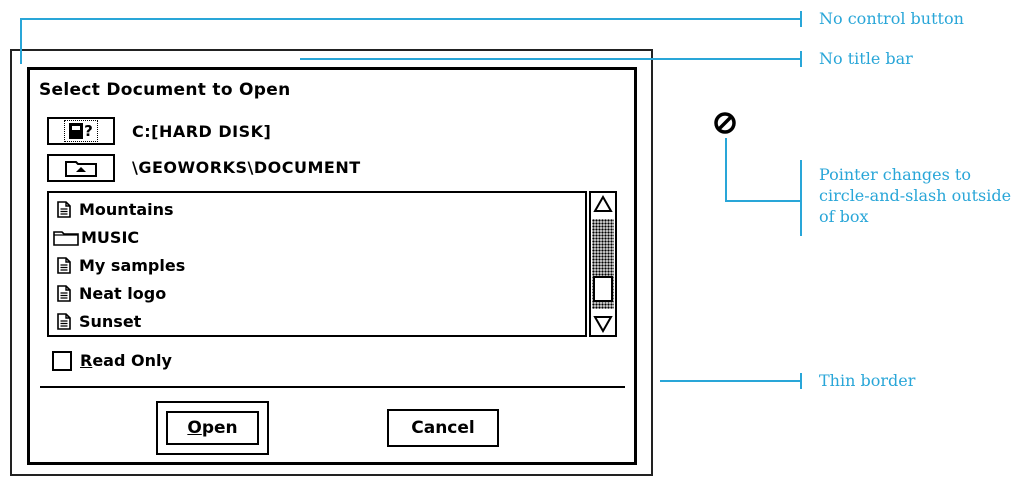  Describe the element at coordinates (246, 167) in the screenshot. I see `current-path: \GEOWORKS\DOCUMENT` at that location.